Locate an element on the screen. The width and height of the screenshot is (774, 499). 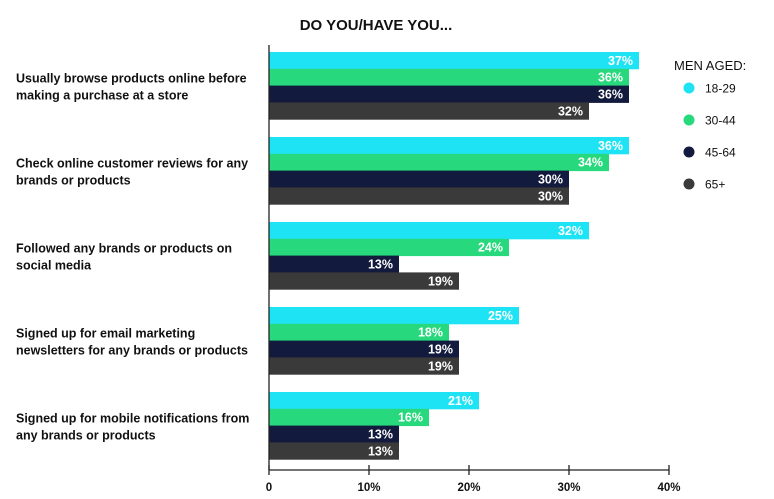
data-label: 25% is located at coordinates (500, 316).